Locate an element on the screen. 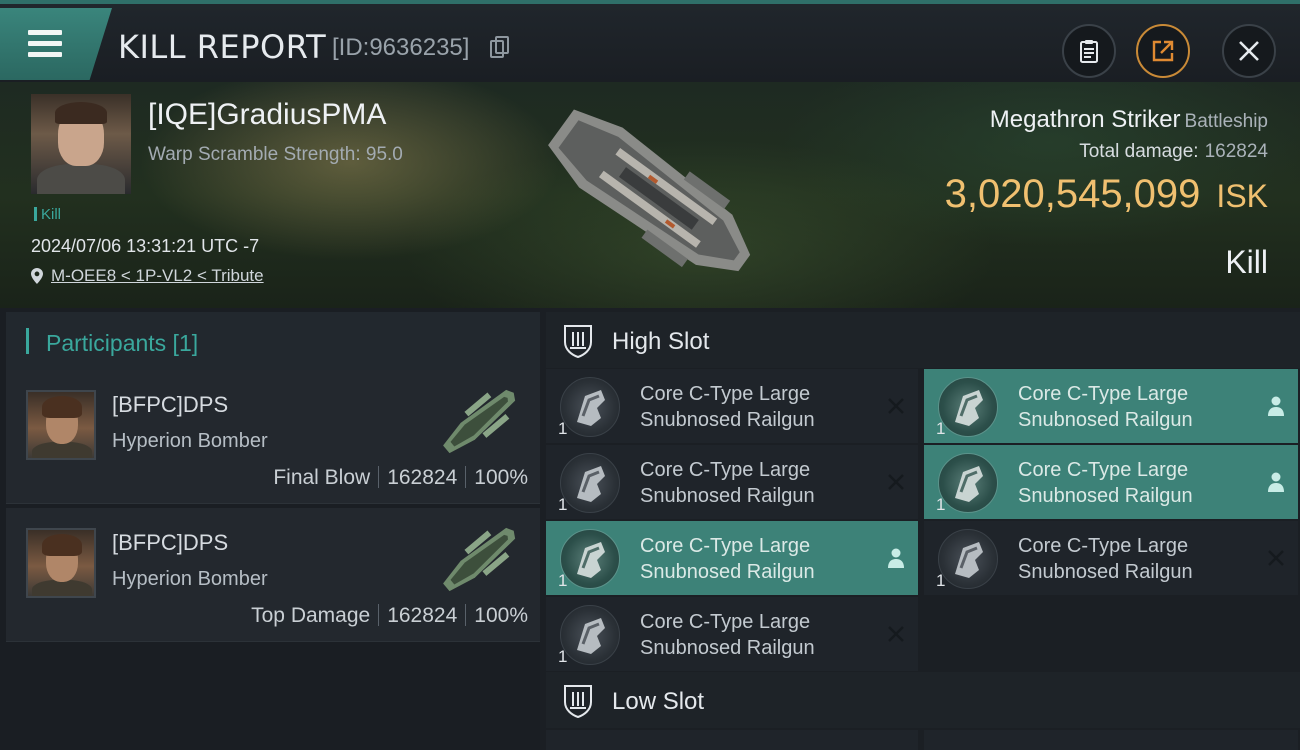 Image resolution: width=1300 pixels, height=750 pixels. page-title: KILL REPORT is located at coordinates (222, 47).